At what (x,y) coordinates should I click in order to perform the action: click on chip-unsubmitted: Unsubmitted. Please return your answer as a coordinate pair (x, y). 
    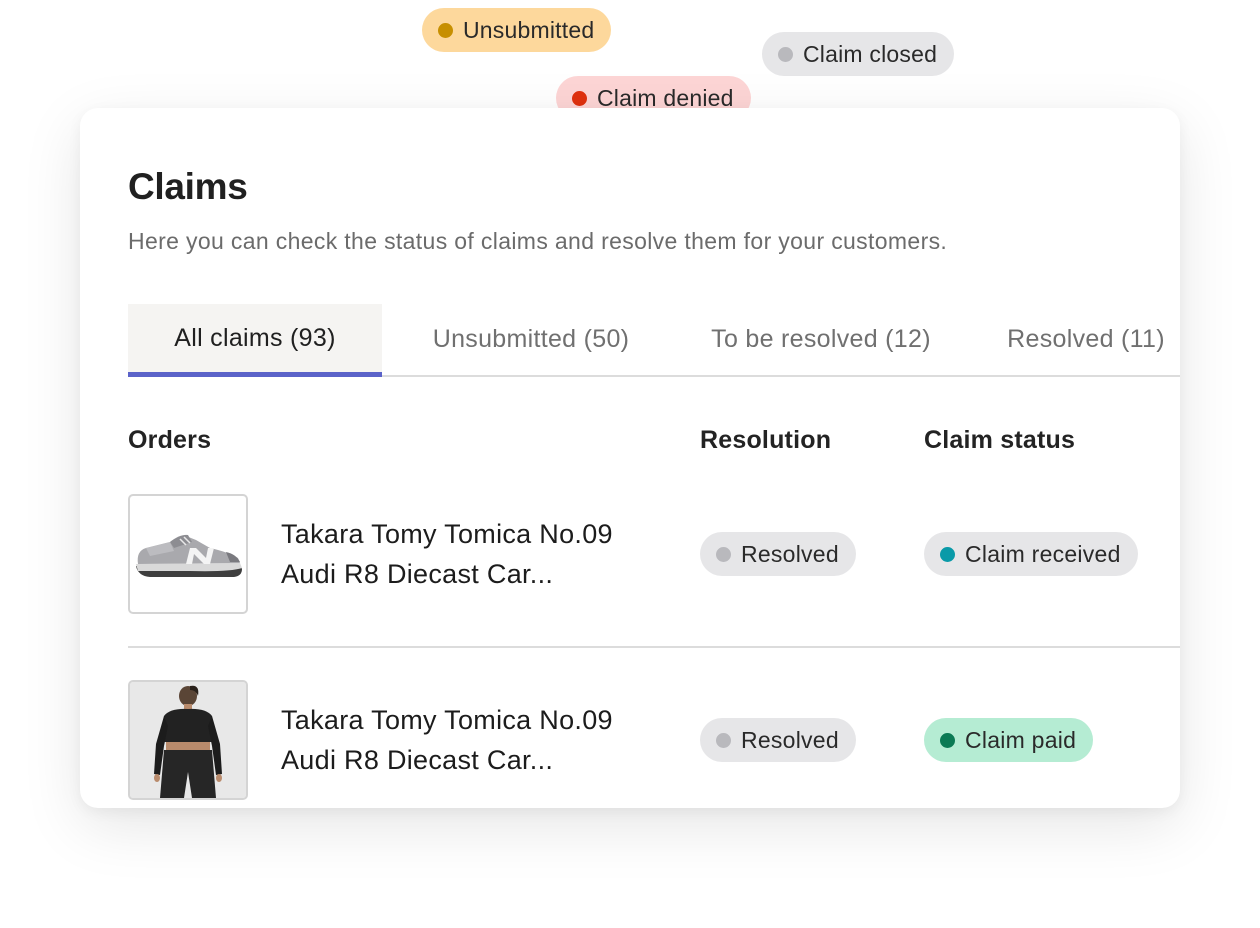
    Looking at the image, I should click on (517, 30).